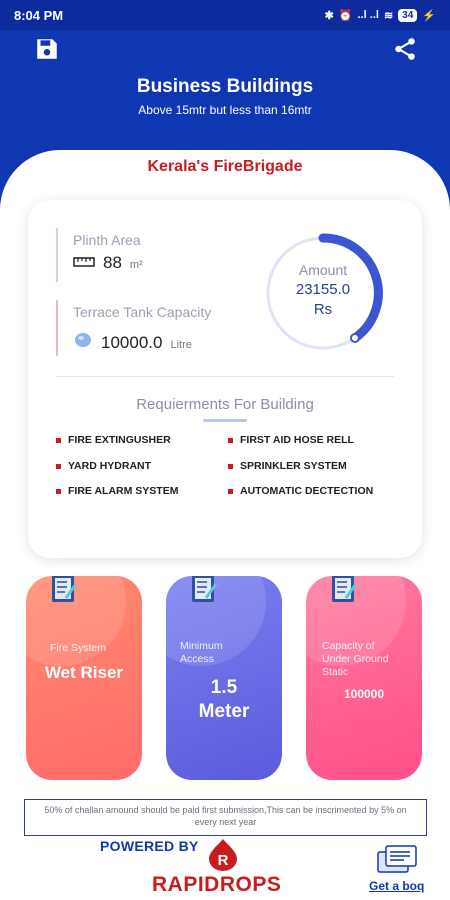 This screenshot has height=900, width=450. What do you see at coordinates (133, 328) in the screenshot?
I see `tank-capacity-block: Terrace Tank Capacity 10000.0 Litre` at bounding box center [133, 328].